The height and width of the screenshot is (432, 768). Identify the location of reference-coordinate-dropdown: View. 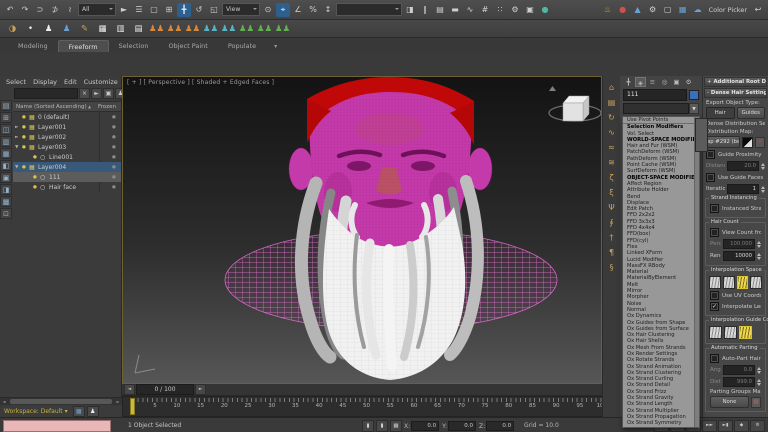
(241, 9).